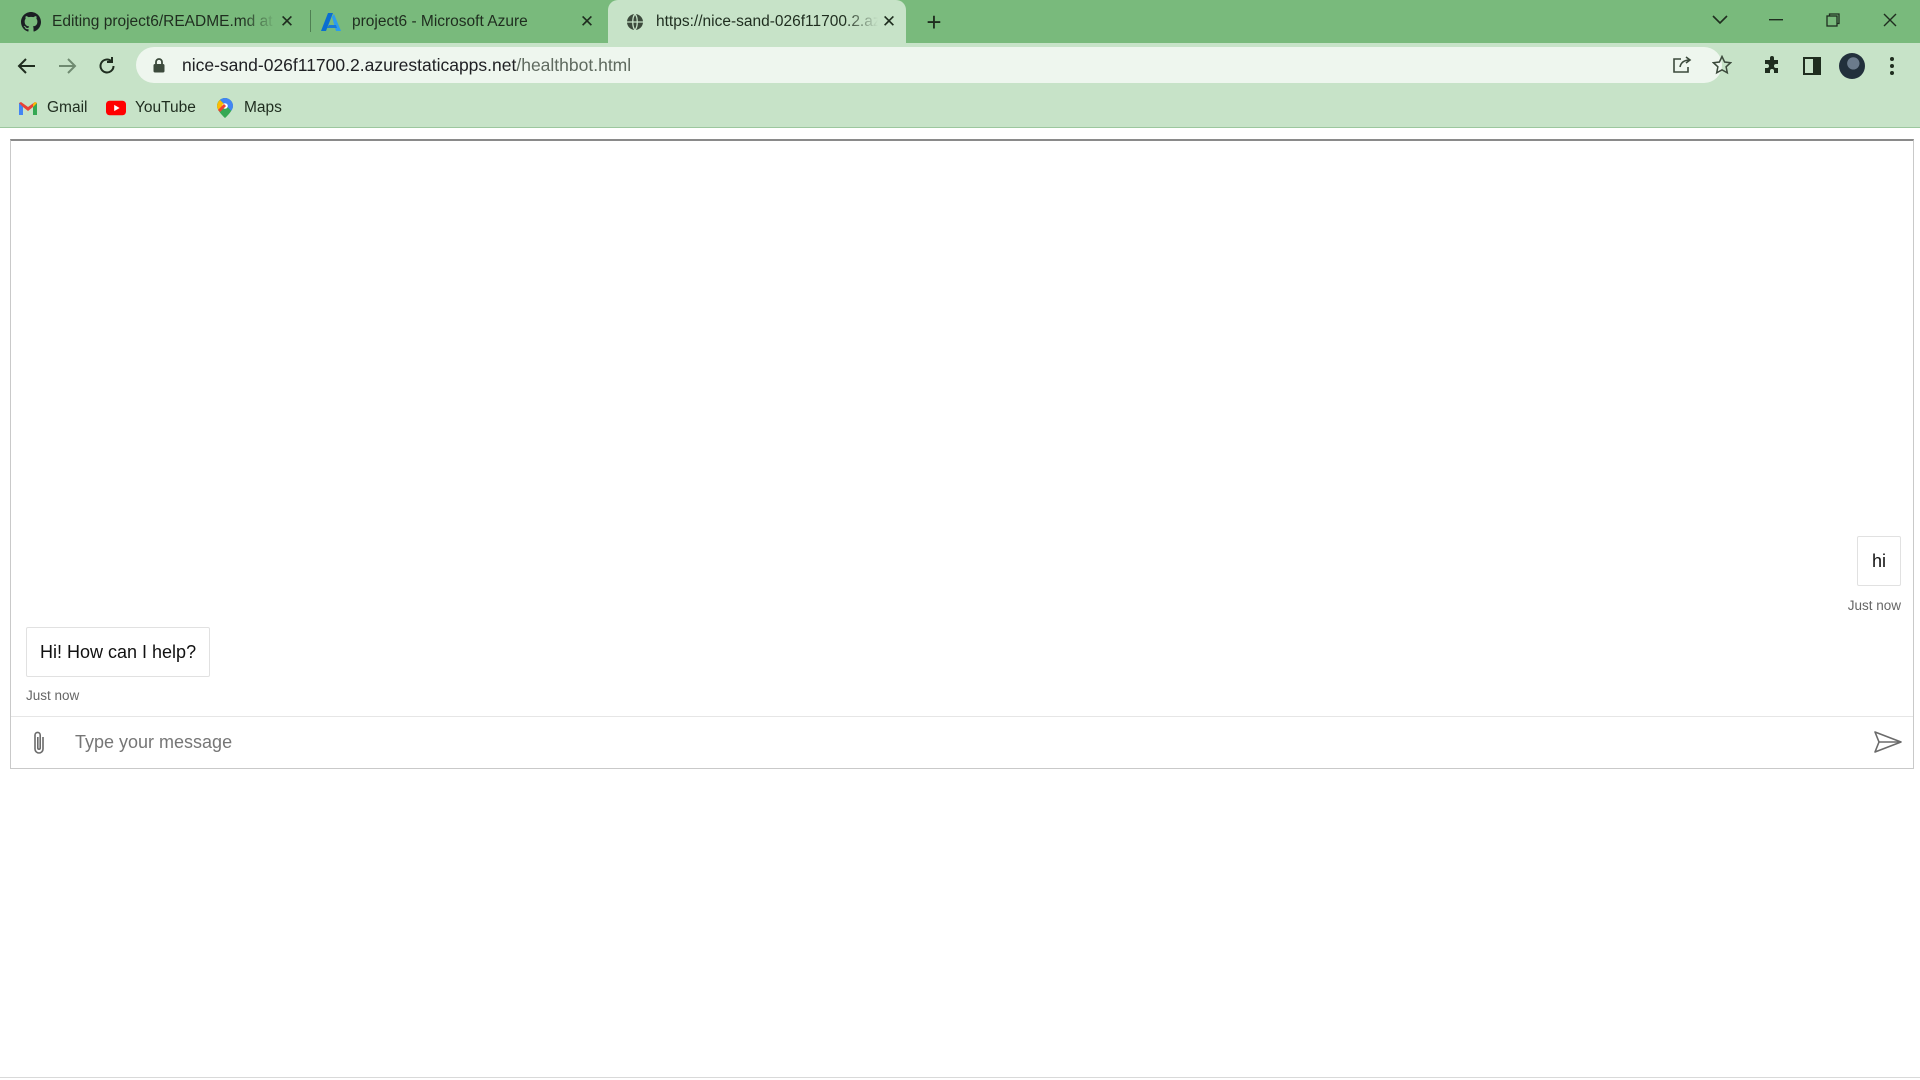 This screenshot has height=1080, width=1920. I want to click on bookmark-label: Maps, so click(263, 107).